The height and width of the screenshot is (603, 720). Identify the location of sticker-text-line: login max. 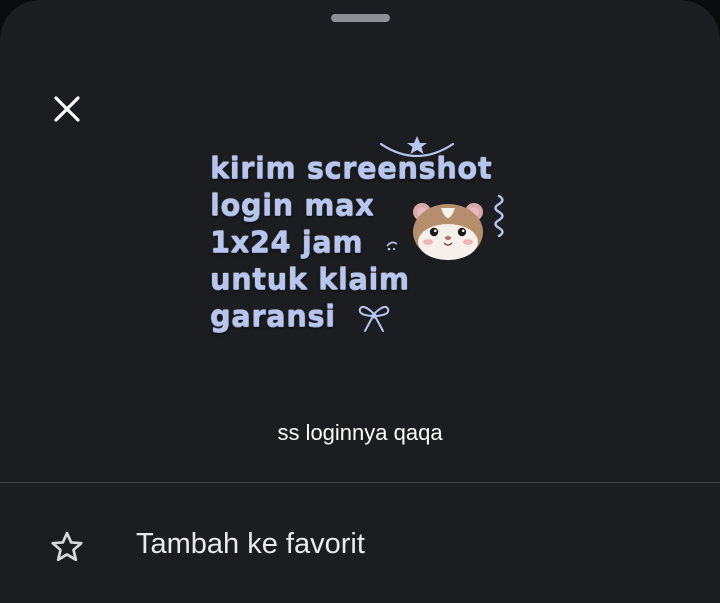
(292, 205).